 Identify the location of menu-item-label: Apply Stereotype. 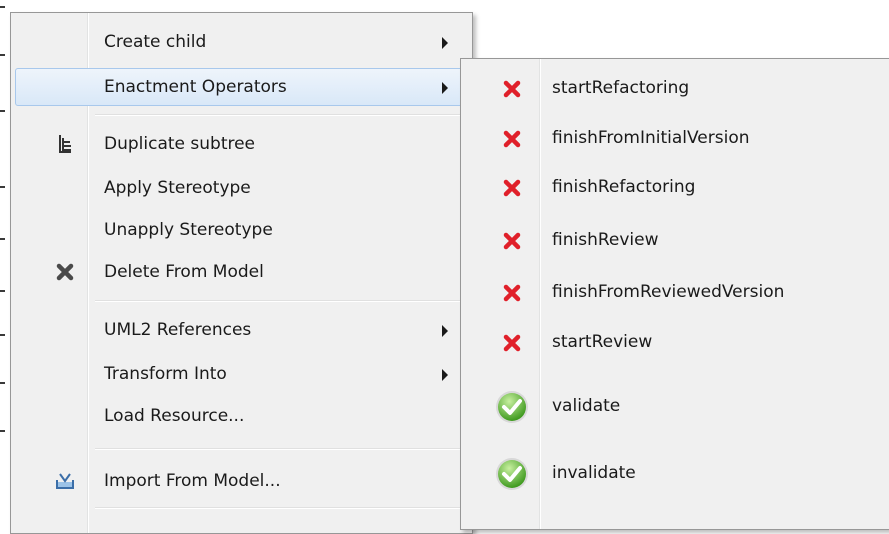
(177, 188).